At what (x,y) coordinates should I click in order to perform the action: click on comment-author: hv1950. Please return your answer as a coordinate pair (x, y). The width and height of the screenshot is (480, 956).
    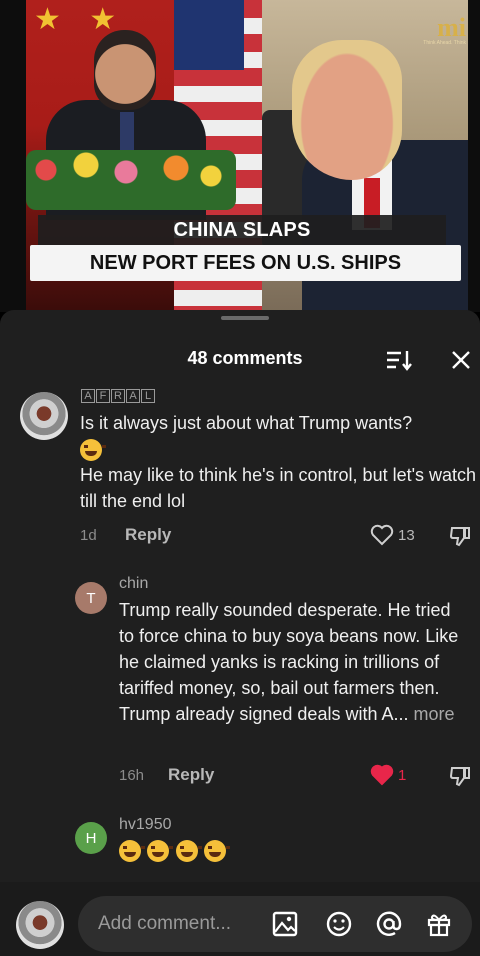
    Looking at the image, I should click on (145, 825).